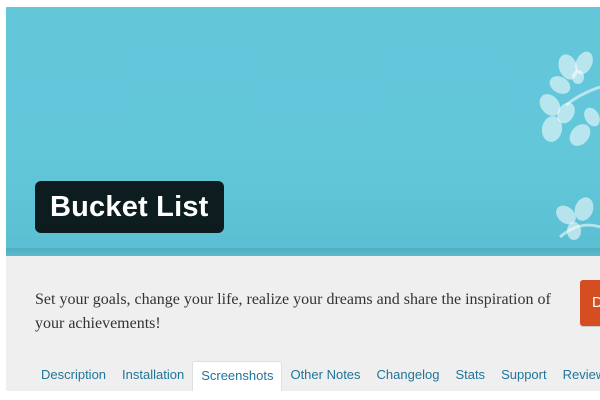 The height and width of the screenshot is (400, 600). Describe the element at coordinates (237, 376) in the screenshot. I see `tab-screenshots: Screenshots` at that location.